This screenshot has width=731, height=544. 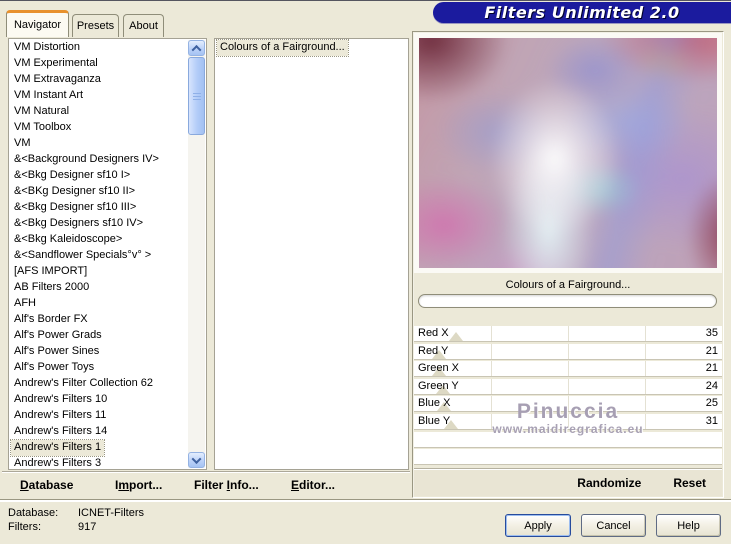 I want to click on status-database-label: Database:, so click(x=33, y=513).